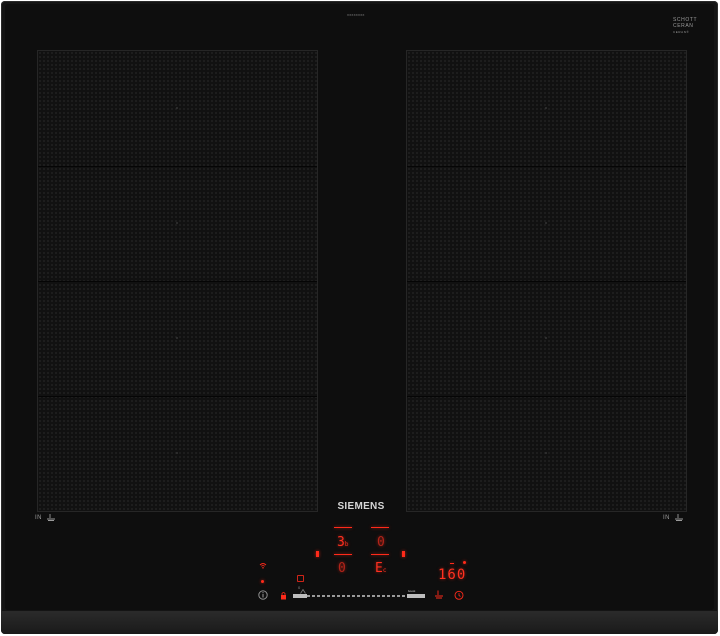  What do you see at coordinates (346, 544) in the screenshot?
I see `power-suffix: b` at bounding box center [346, 544].